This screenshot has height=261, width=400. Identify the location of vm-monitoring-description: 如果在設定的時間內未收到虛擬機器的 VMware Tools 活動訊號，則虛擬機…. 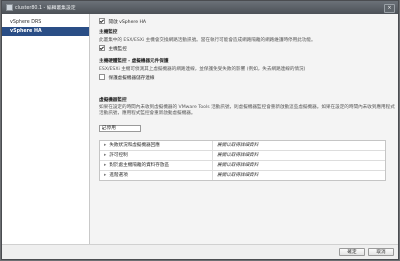
(247, 110).